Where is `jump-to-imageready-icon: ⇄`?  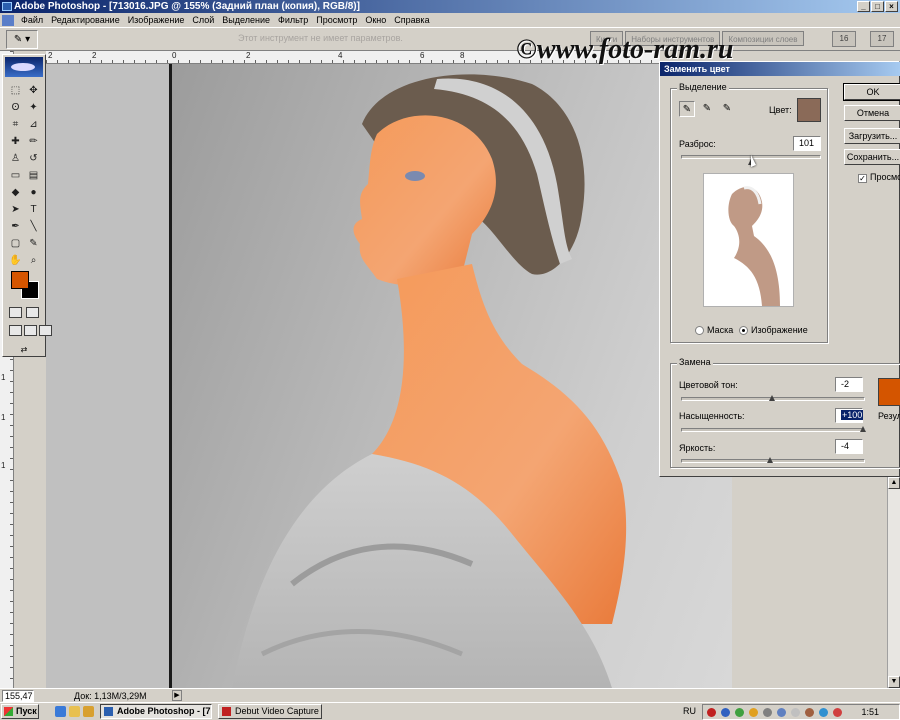
jump-to-imageready-icon: ⇄ is located at coordinates (24, 350).